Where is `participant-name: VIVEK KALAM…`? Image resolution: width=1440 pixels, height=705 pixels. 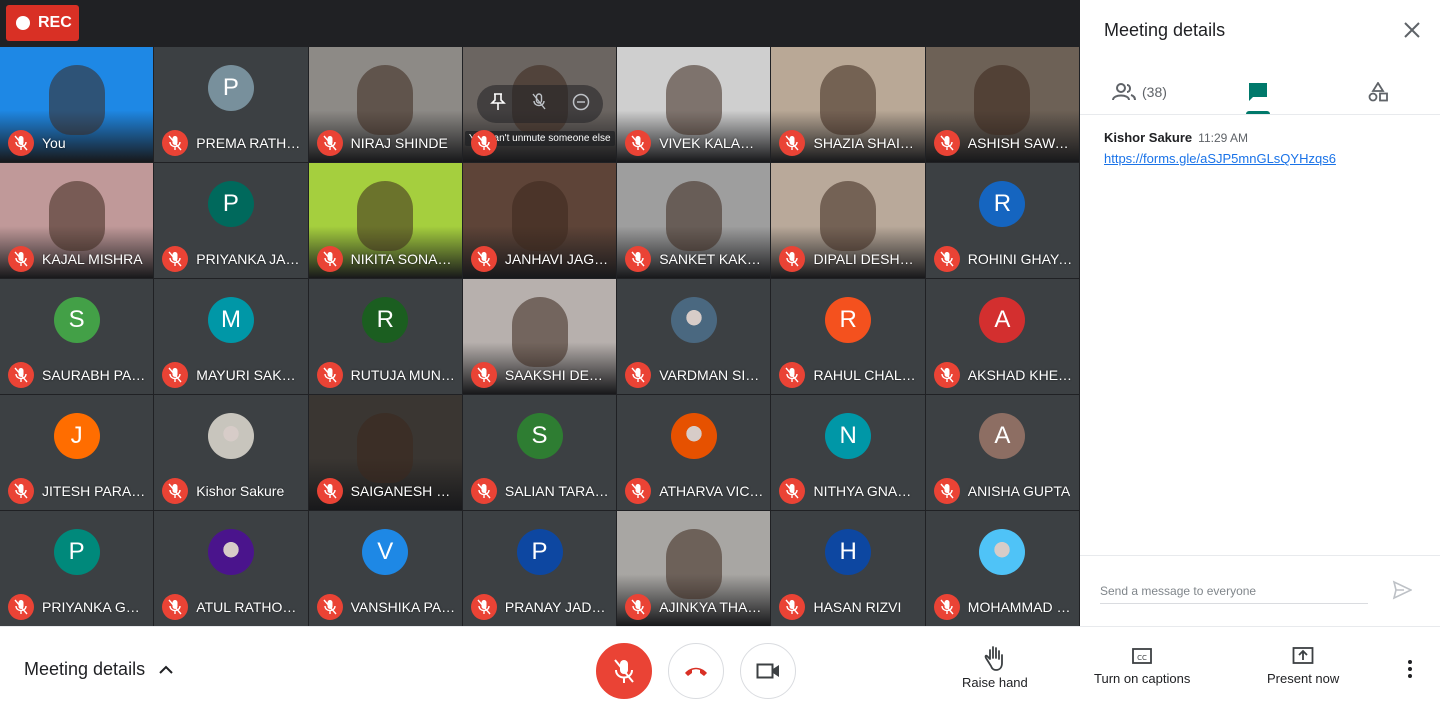
participant-name: VIVEK KALAM… is located at coordinates (712, 143).